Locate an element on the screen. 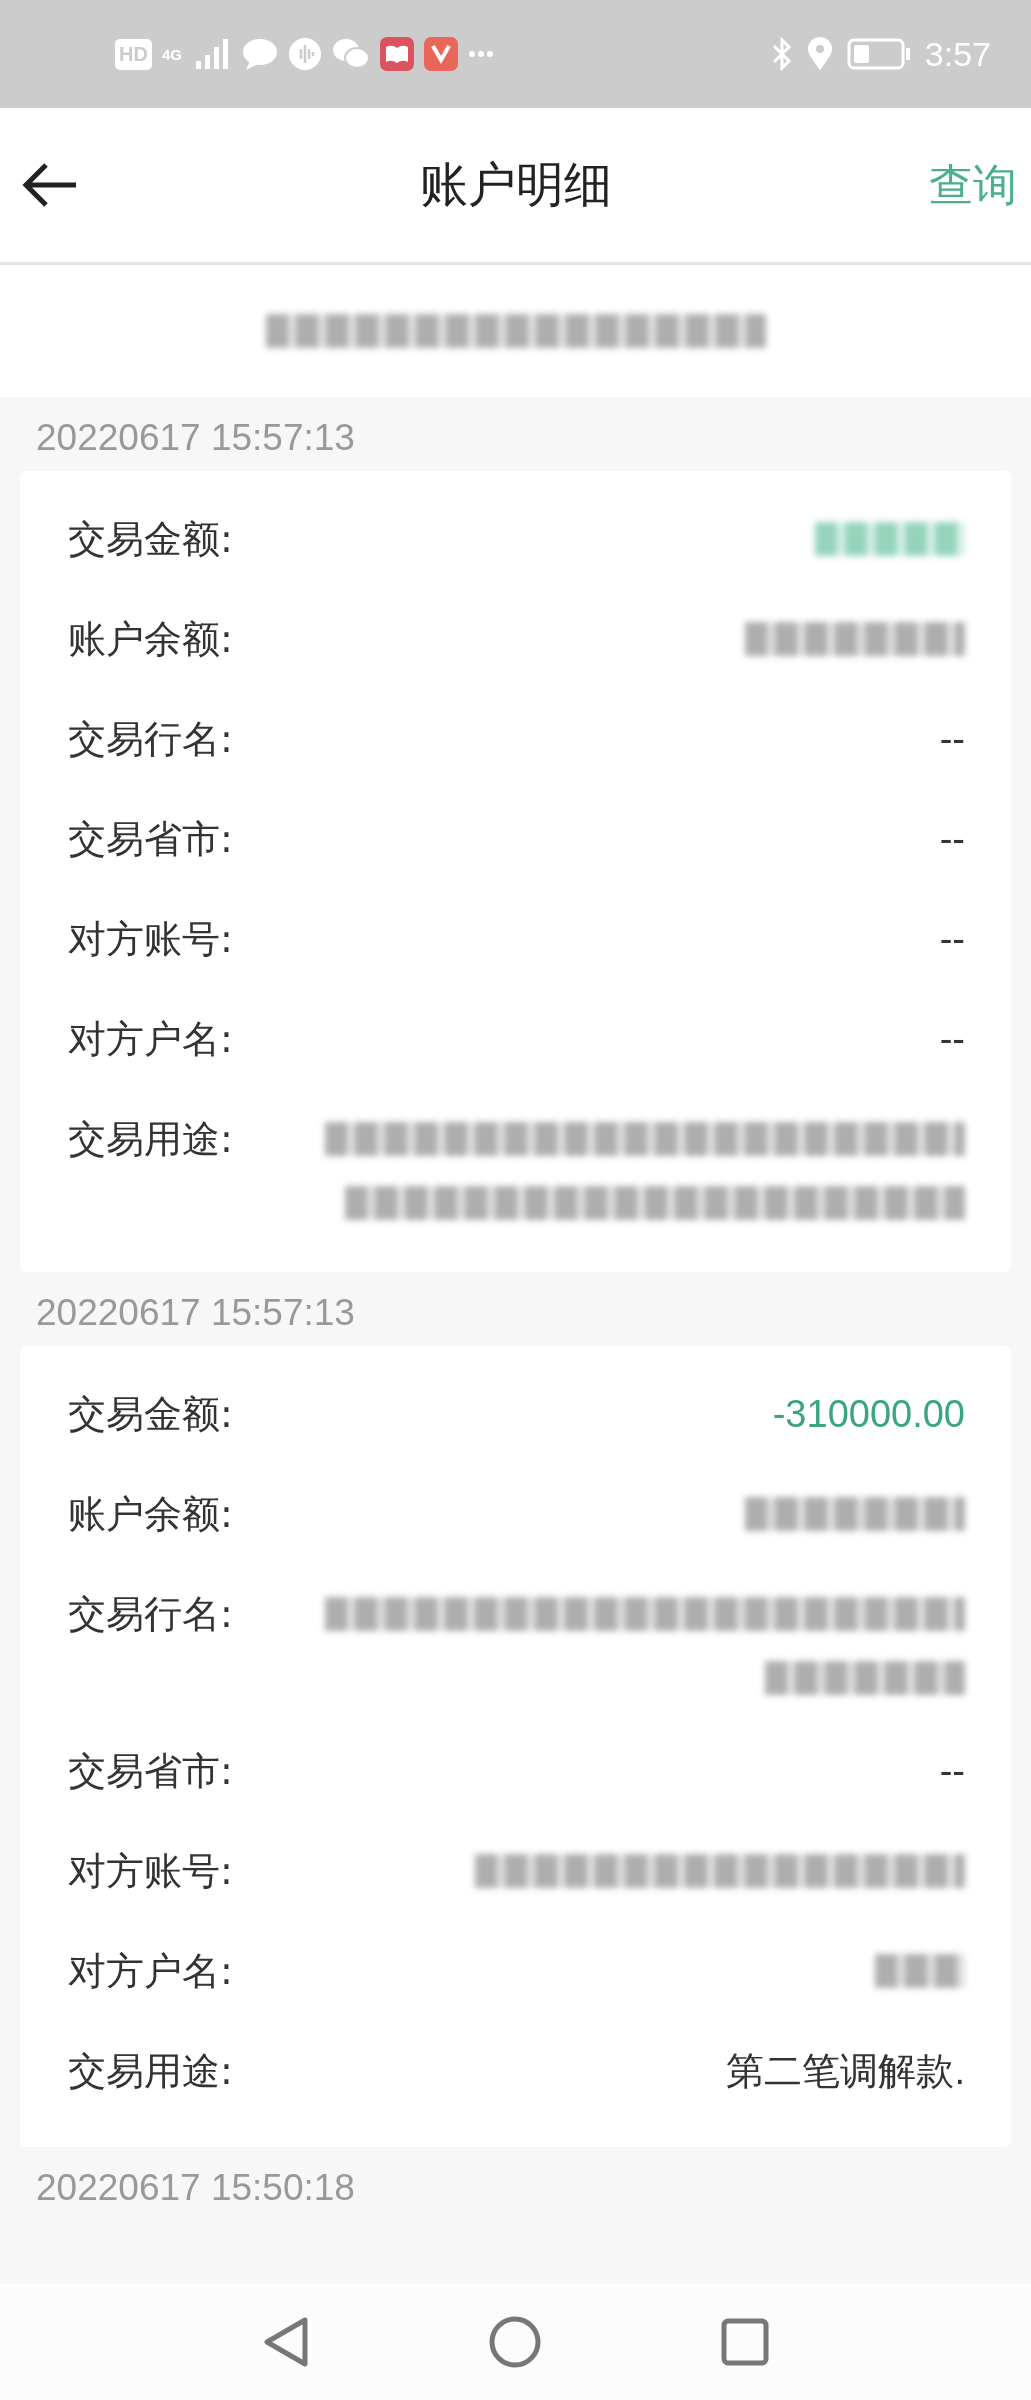 This screenshot has width=1031, height=2400. query-button: 查询 is located at coordinates (973, 185).